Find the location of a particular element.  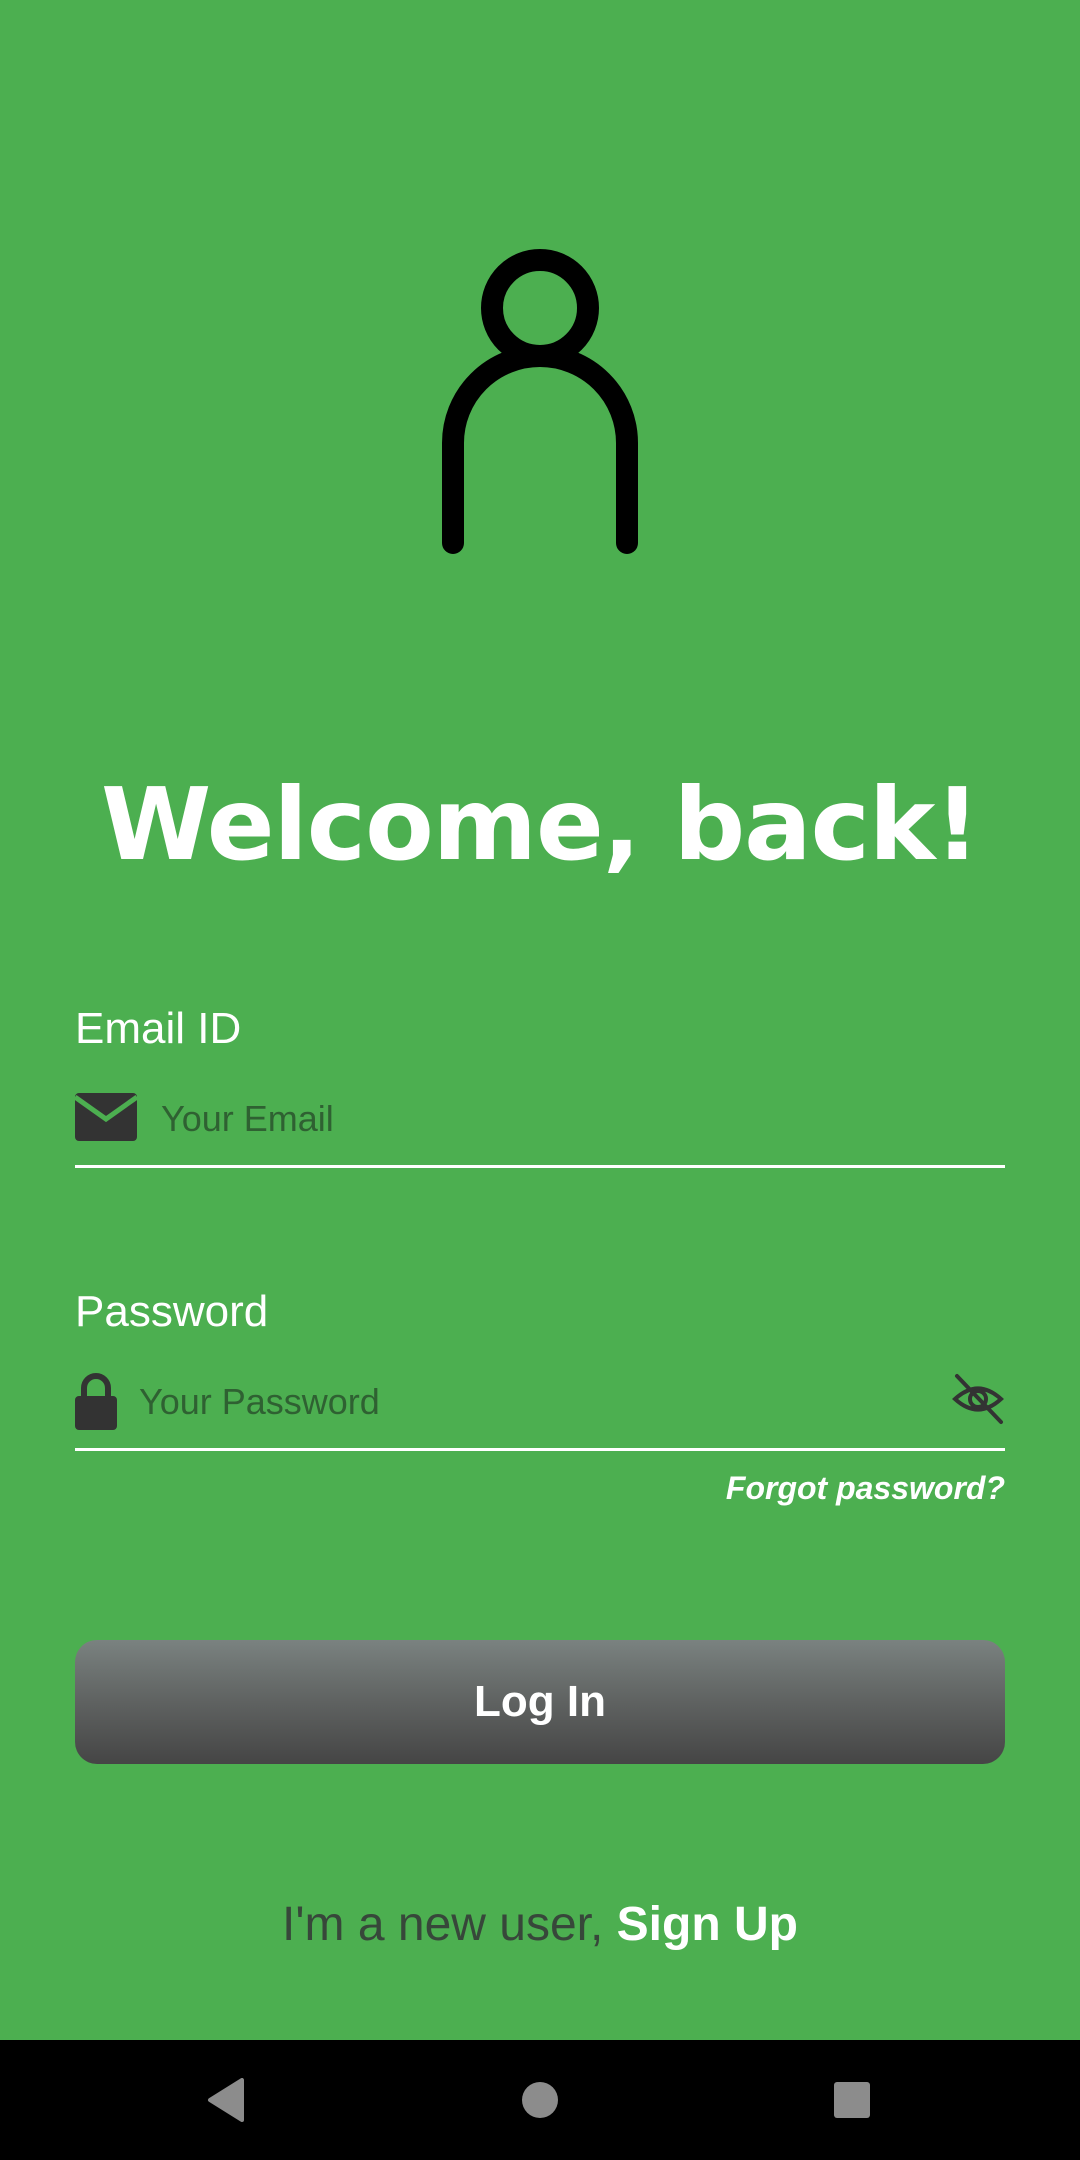

email-label: Email ID is located at coordinates (158, 1028).